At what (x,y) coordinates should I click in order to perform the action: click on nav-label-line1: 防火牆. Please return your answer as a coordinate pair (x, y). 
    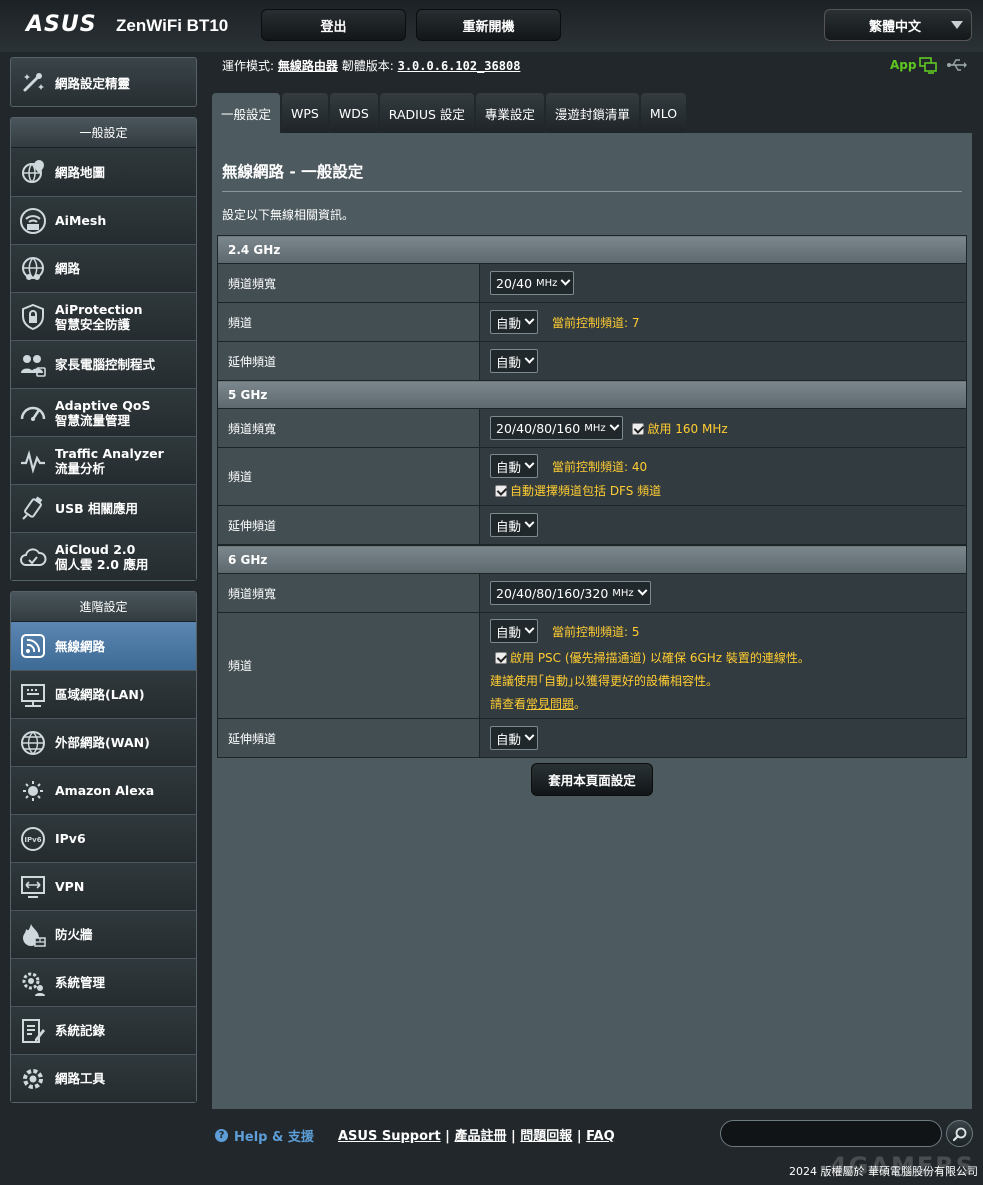
    Looking at the image, I should click on (74, 934).